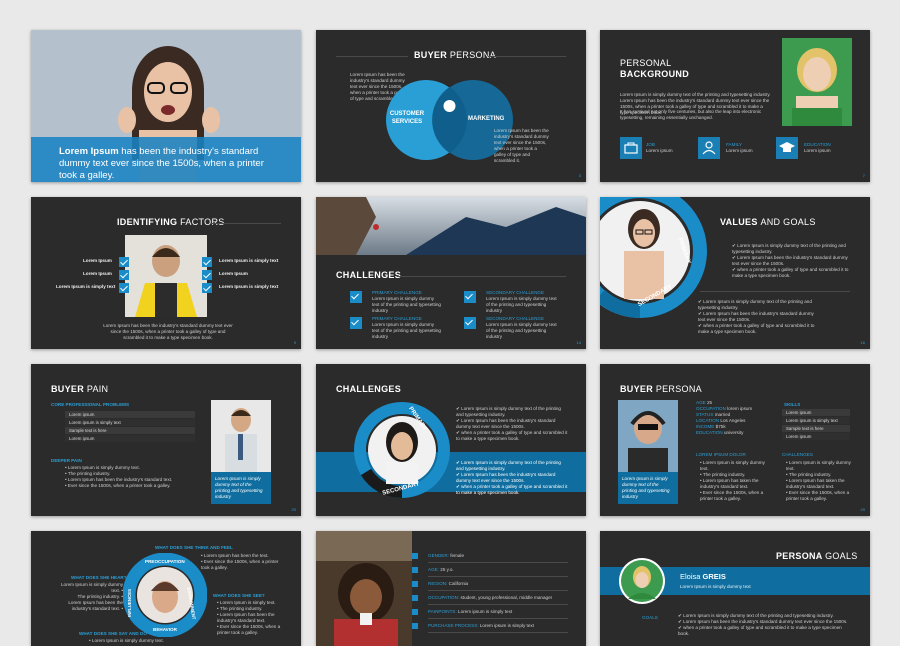  Describe the element at coordinates (194, 547) in the screenshot. I see `top-label: WHAT DOES SHE THINK AND FEEL` at that location.